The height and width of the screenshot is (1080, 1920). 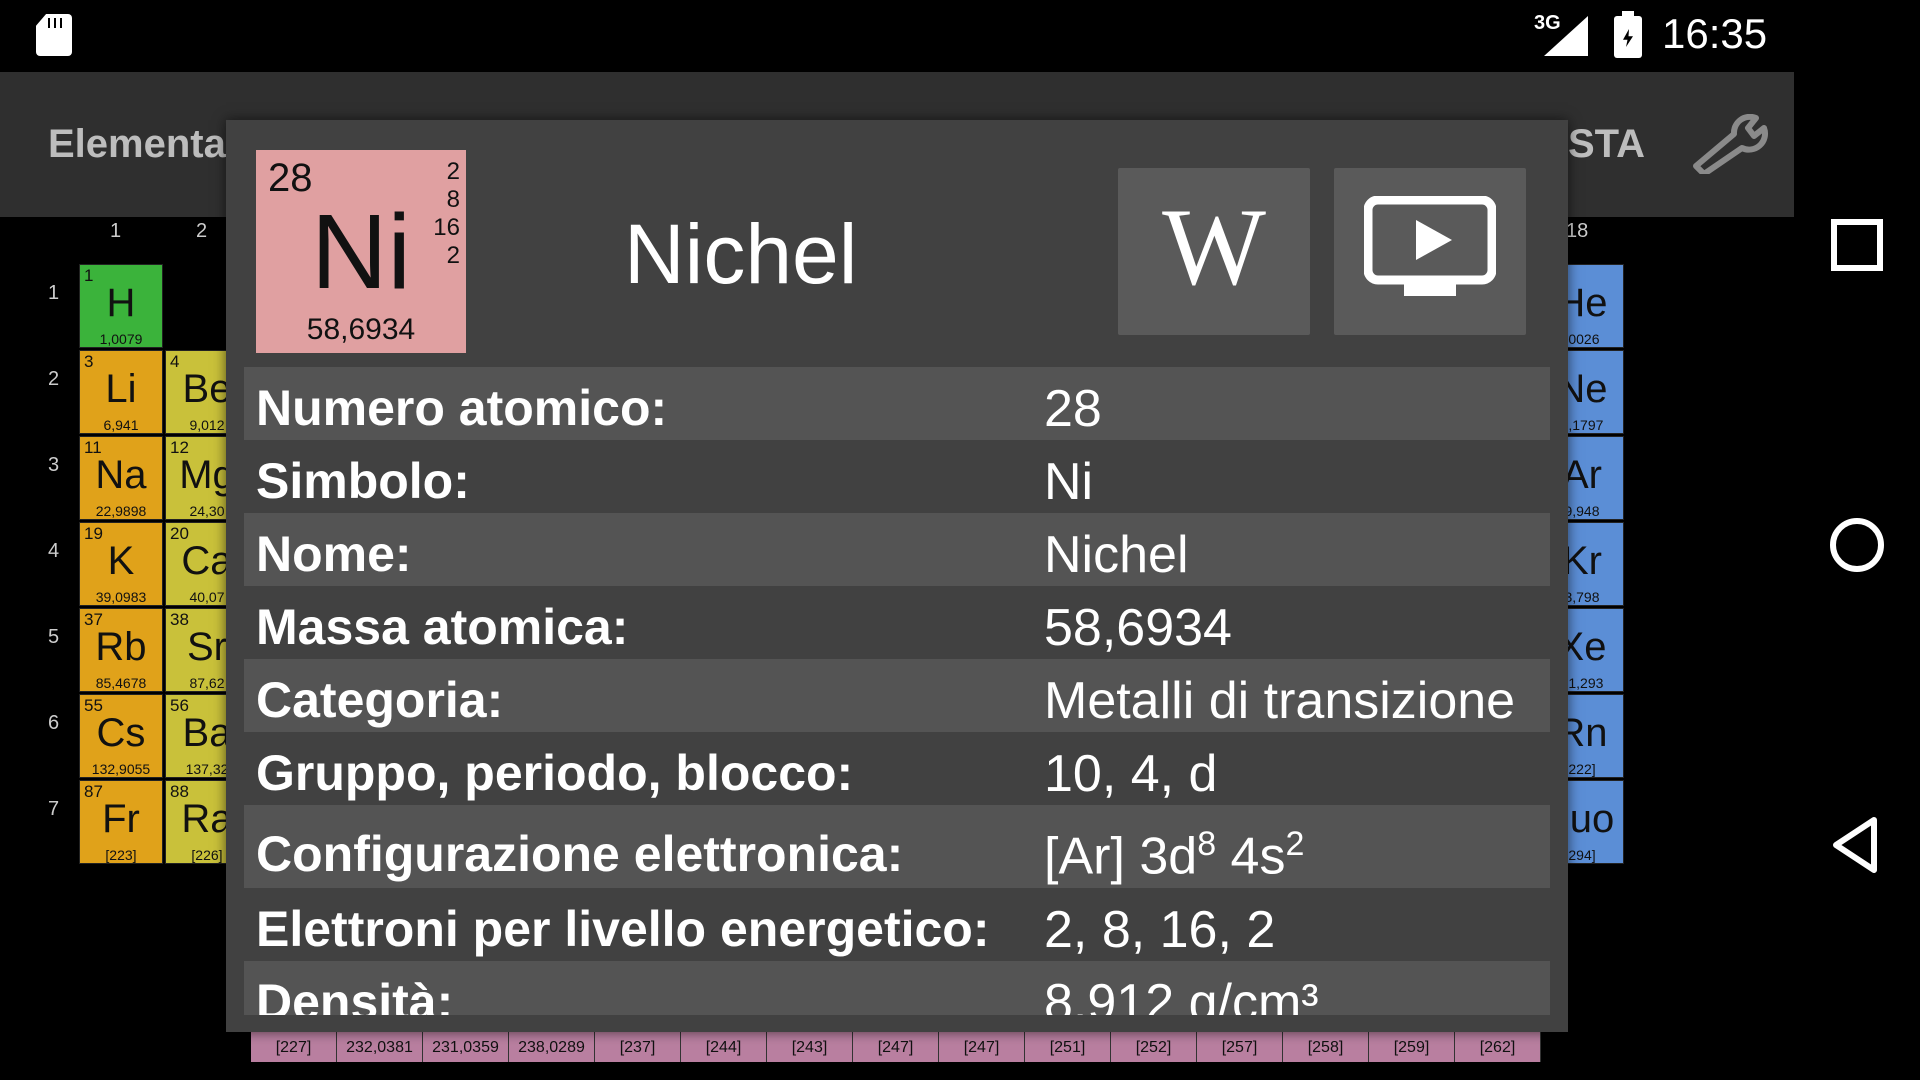 I want to click on property-row: Massa atomica: 58,6934, so click(x=897, y=622).